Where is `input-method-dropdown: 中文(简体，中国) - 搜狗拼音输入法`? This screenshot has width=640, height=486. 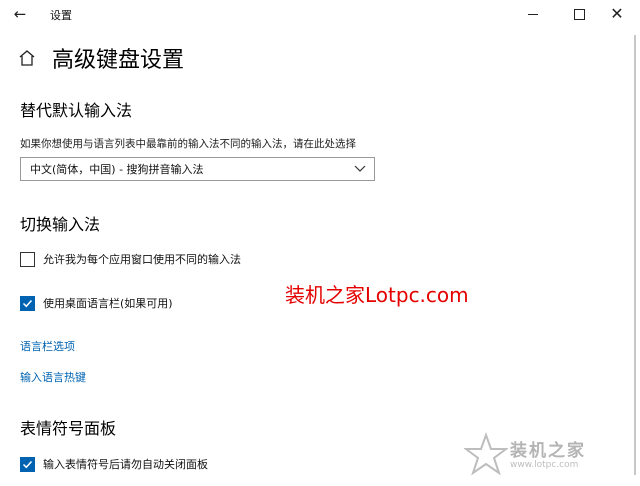 input-method-dropdown: 中文(简体，中国) - 搜狗拼音输入法 is located at coordinates (197, 169).